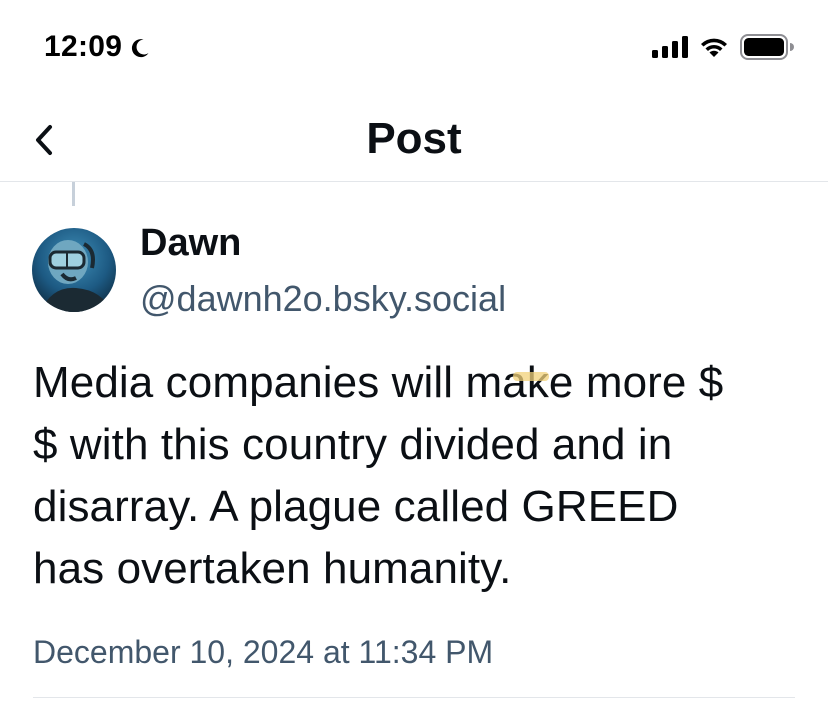 The height and width of the screenshot is (715, 828). What do you see at coordinates (353, 444) in the screenshot?
I see `post-text-line: $ with this country divided and in` at bounding box center [353, 444].